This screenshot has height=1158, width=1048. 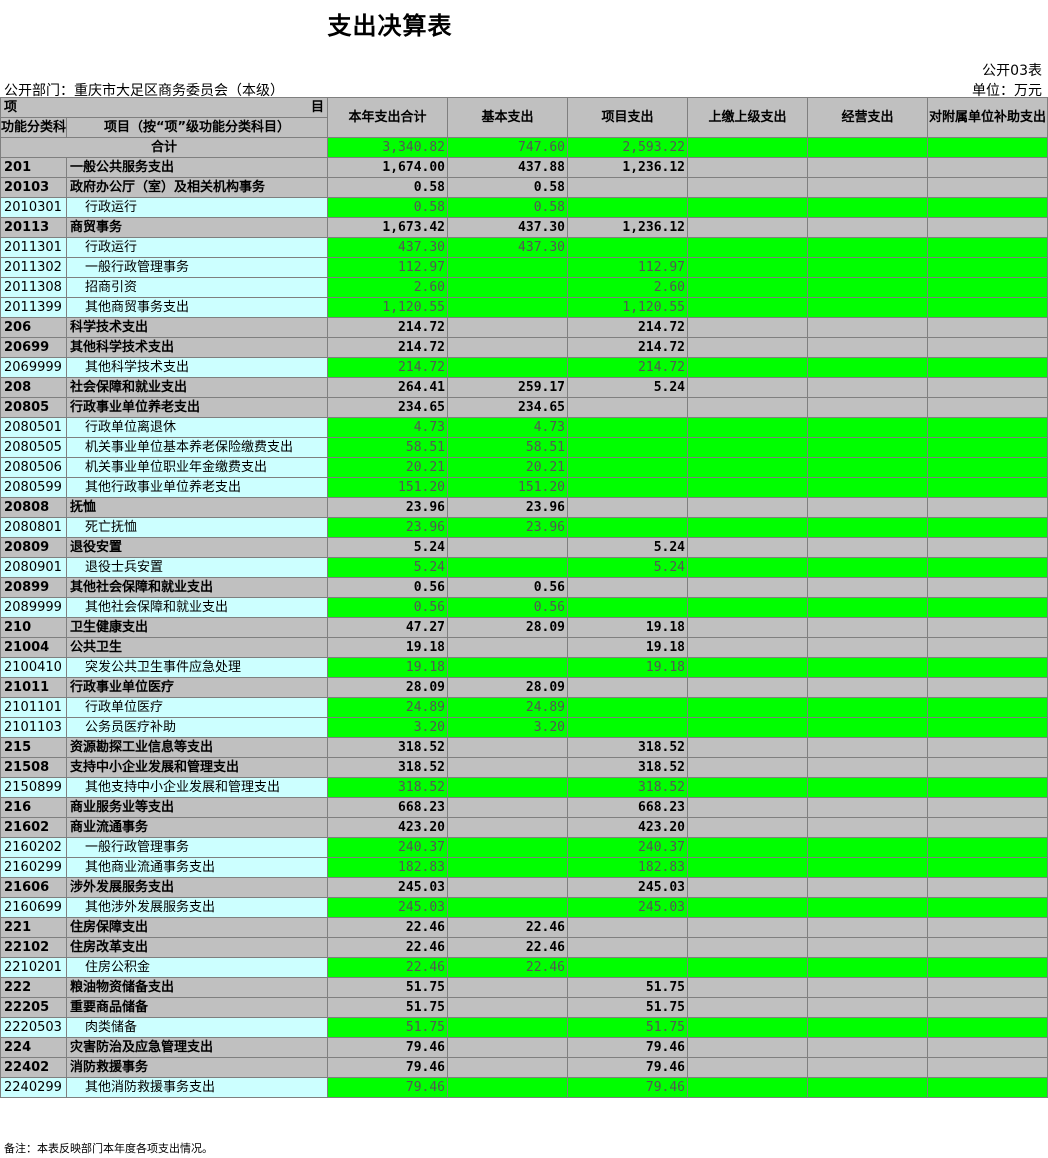 I want to click on table-row: 216 商业服务业等支出 668.23 668.23, so click(x=524, y=807).